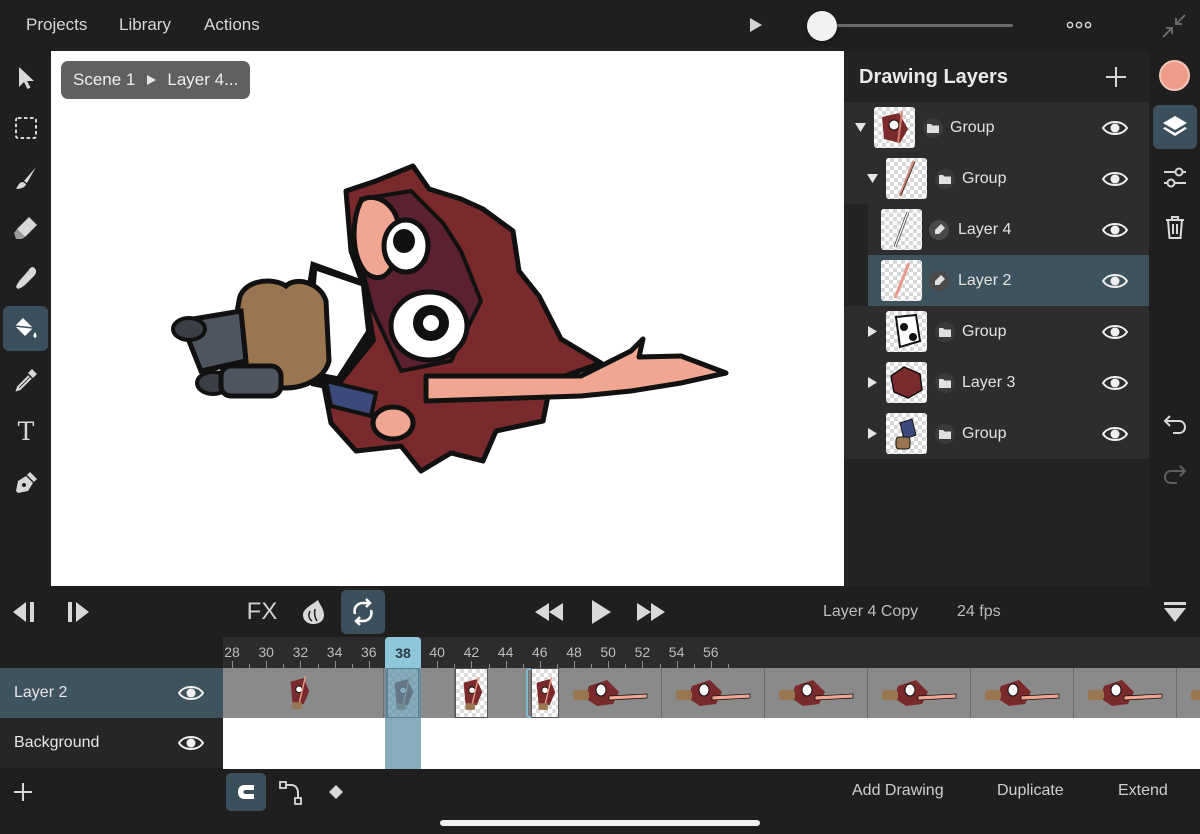 The height and width of the screenshot is (834, 1200). What do you see at coordinates (979, 612) in the screenshot?
I see `fps-setting: 24 fps` at bounding box center [979, 612].